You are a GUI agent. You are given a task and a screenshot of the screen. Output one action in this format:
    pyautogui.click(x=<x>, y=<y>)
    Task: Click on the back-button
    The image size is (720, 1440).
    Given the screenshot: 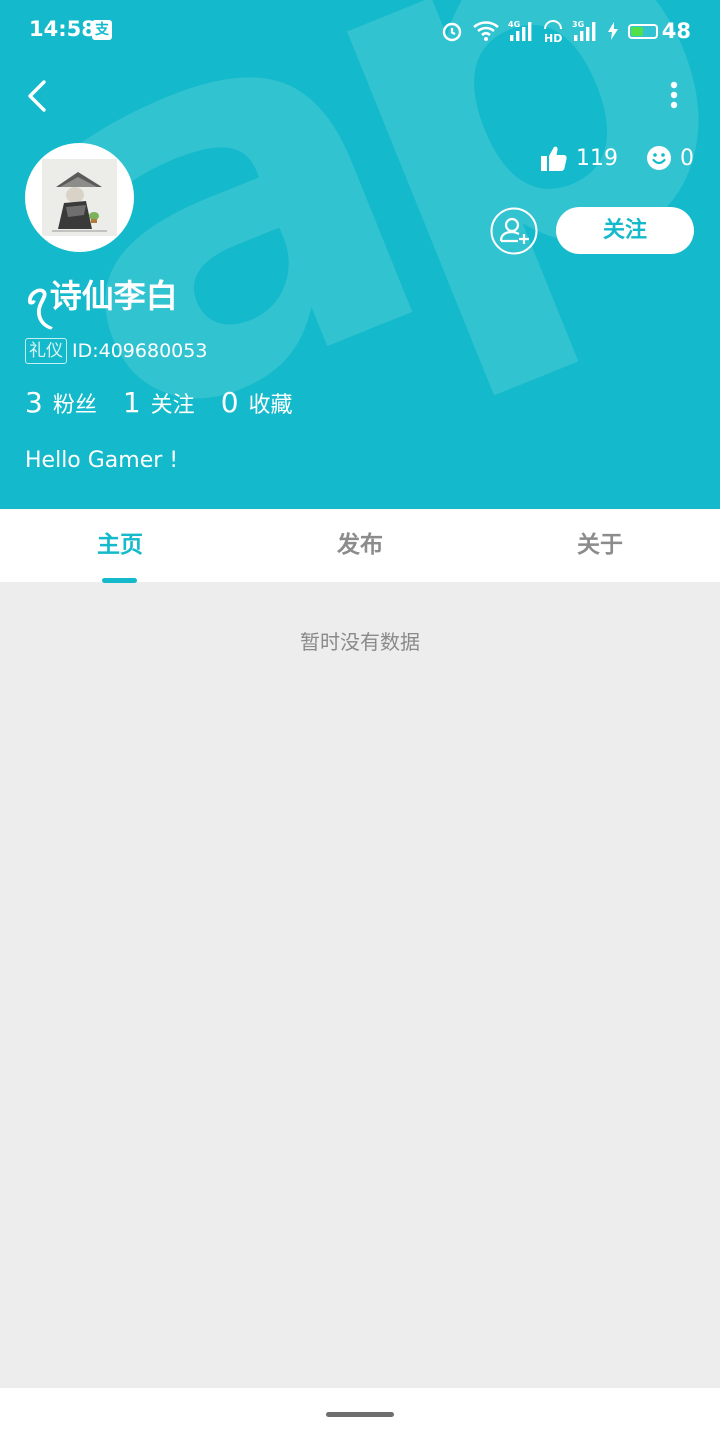 What is the action you would take?
    pyautogui.click(x=38, y=96)
    